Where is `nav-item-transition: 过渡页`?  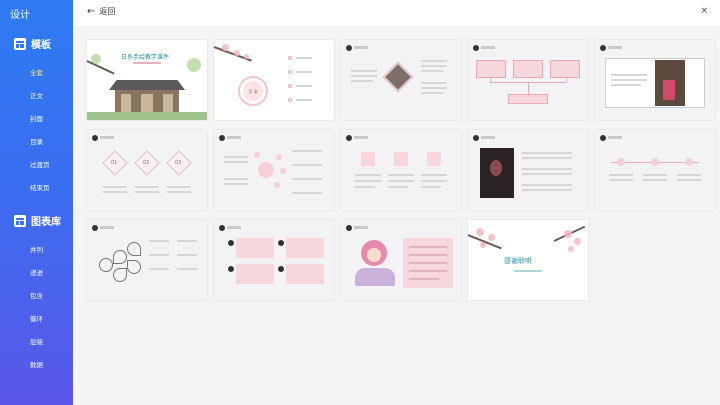
nav-item-transition: 过渡页 is located at coordinates (40, 164).